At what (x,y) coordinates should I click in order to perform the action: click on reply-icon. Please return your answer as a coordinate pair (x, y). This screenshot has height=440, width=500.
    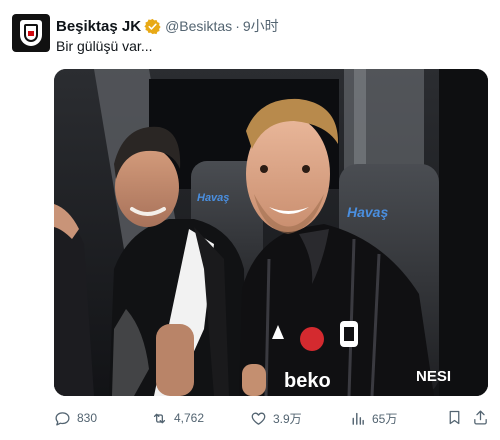
    Looking at the image, I should click on (62, 418).